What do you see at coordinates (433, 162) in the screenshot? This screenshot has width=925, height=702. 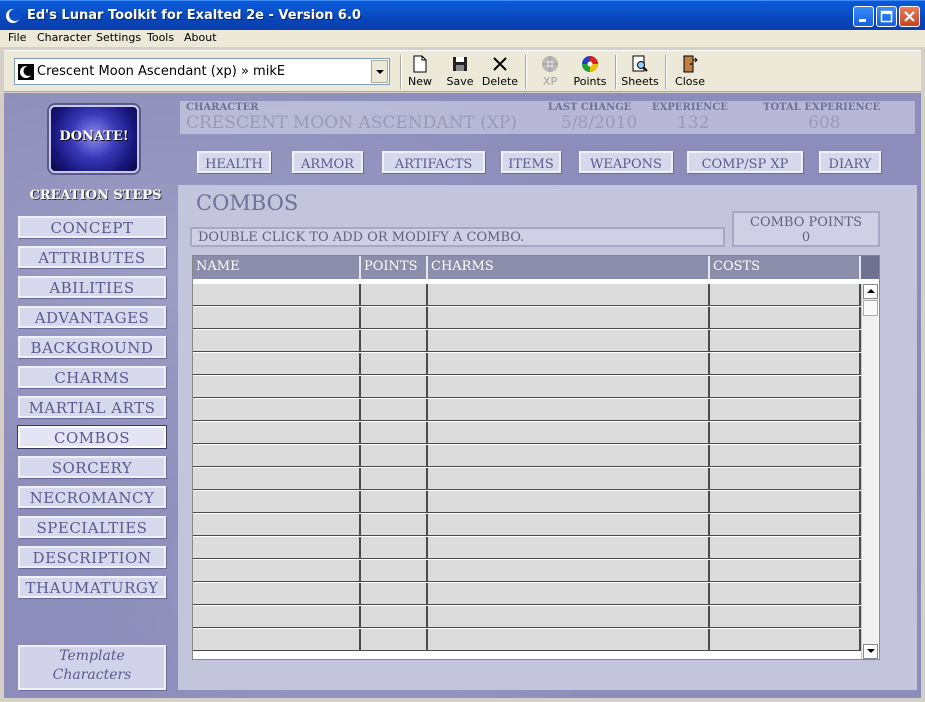 I see `tab-artifacts: ARTIFACTS` at bounding box center [433, 162].